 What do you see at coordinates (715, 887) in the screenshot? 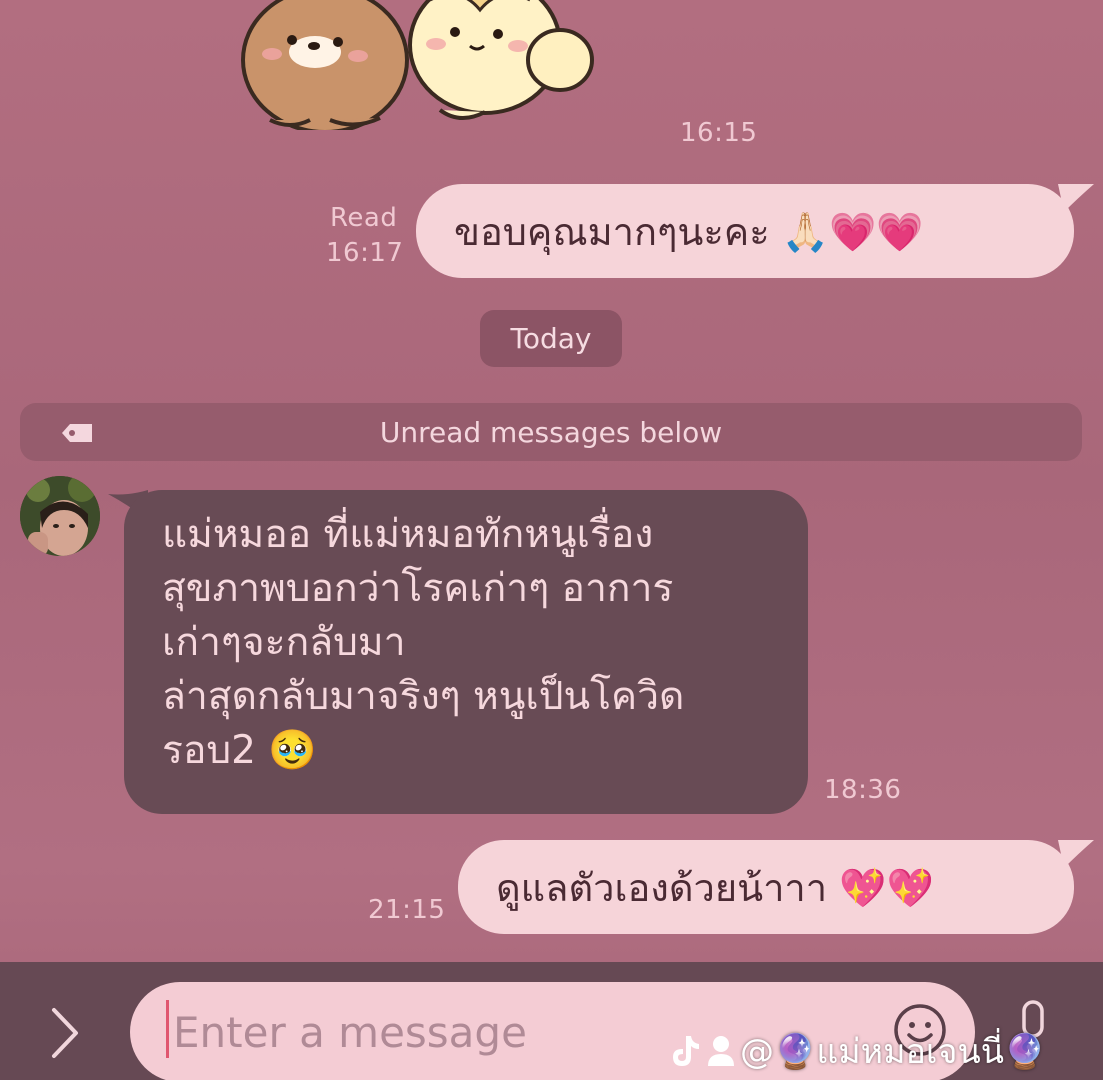
I see `message-text: ดูแลตัวเองด้วยน้าาา 💖💖` at bounding box center [715, 887].